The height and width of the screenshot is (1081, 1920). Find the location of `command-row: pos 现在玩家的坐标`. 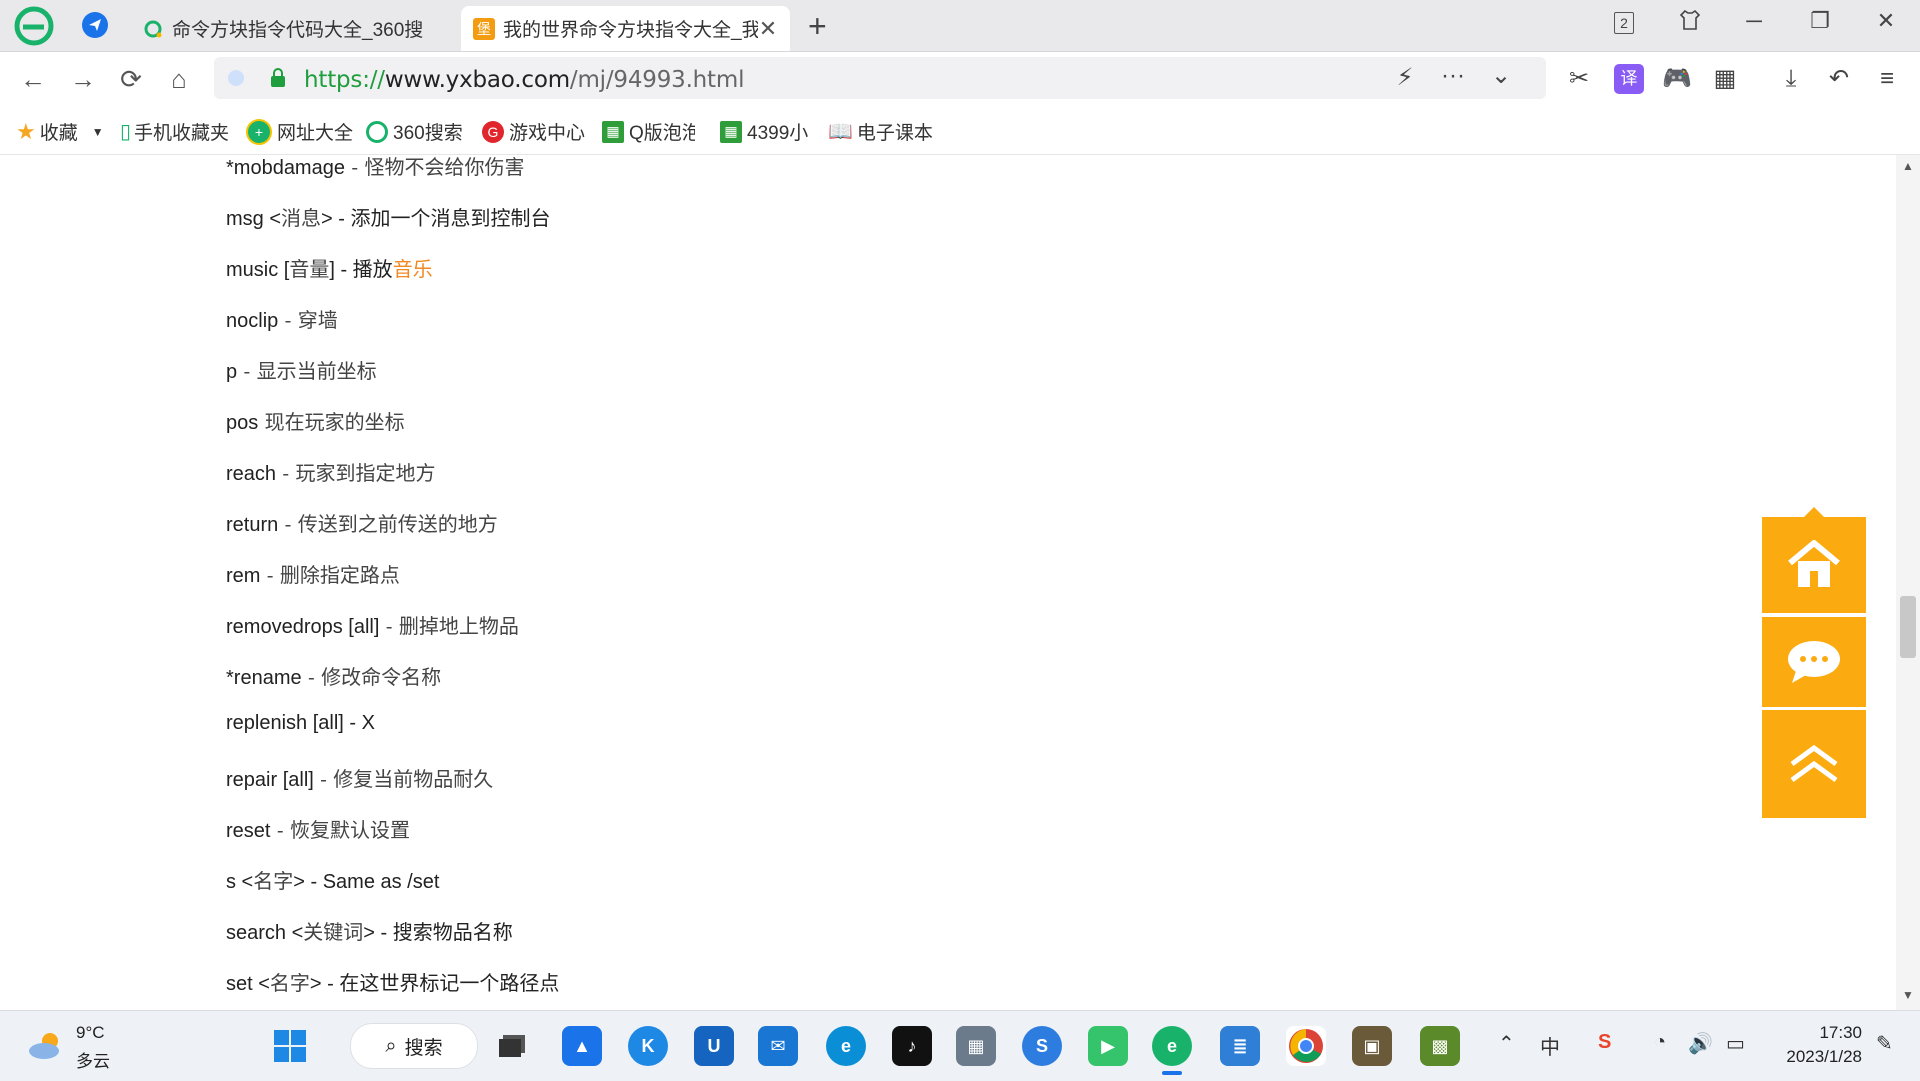

command-row: pos 现在玩家的坐标 is located at coordinates (315, 420).